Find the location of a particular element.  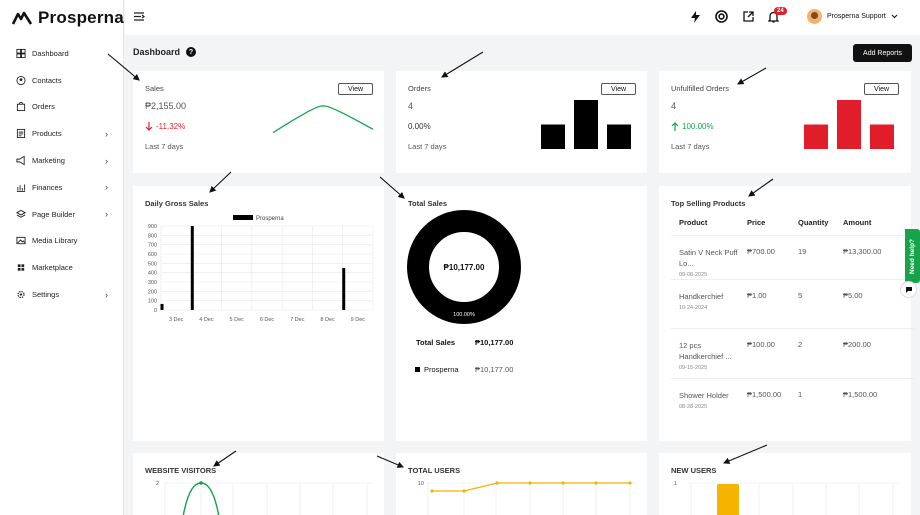

y-tick-label: 10 is located at coordinates (421, 484).